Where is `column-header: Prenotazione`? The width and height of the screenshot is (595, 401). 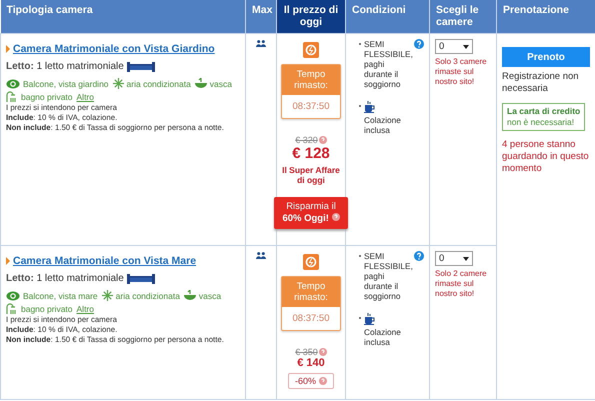 column-header: Prenotazione is located at coordinates (545, 17).